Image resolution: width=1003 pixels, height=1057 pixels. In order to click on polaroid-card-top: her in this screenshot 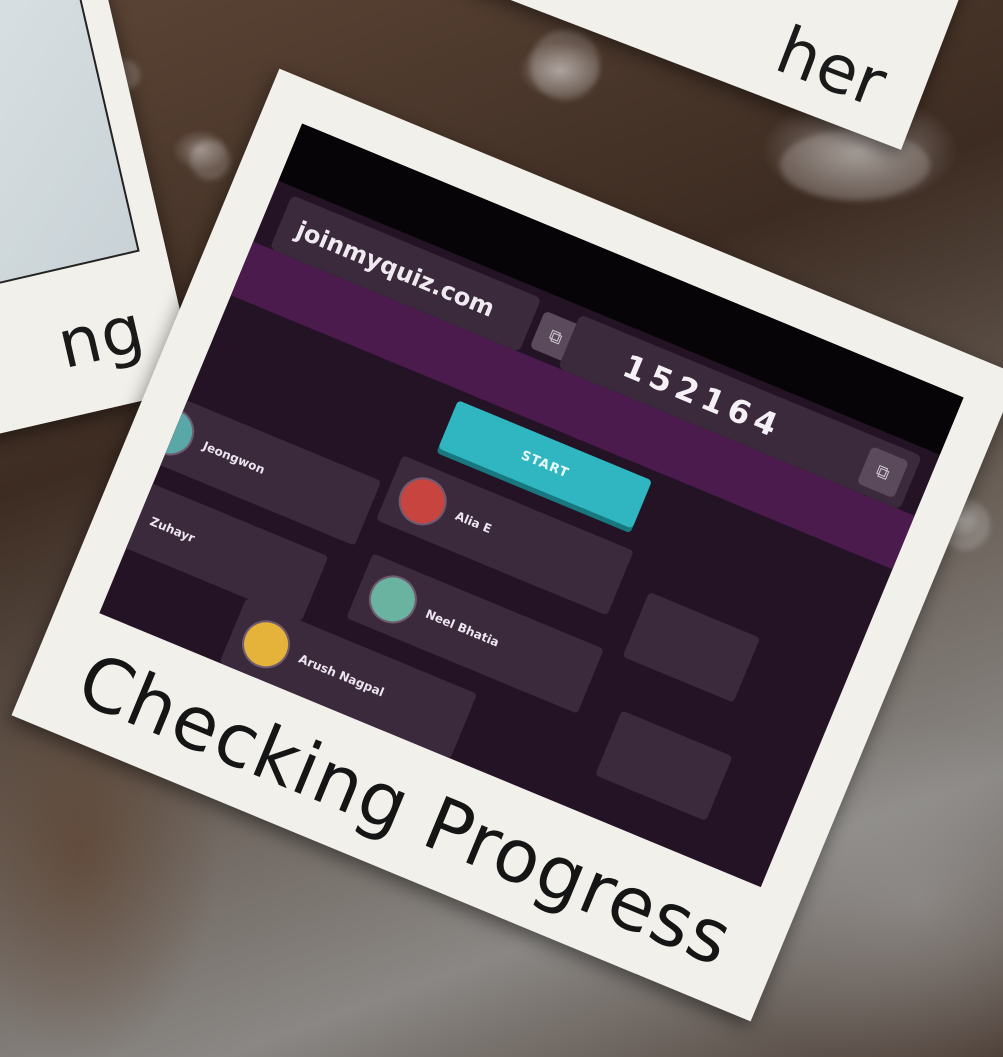, I will do `click(709, 75)`.